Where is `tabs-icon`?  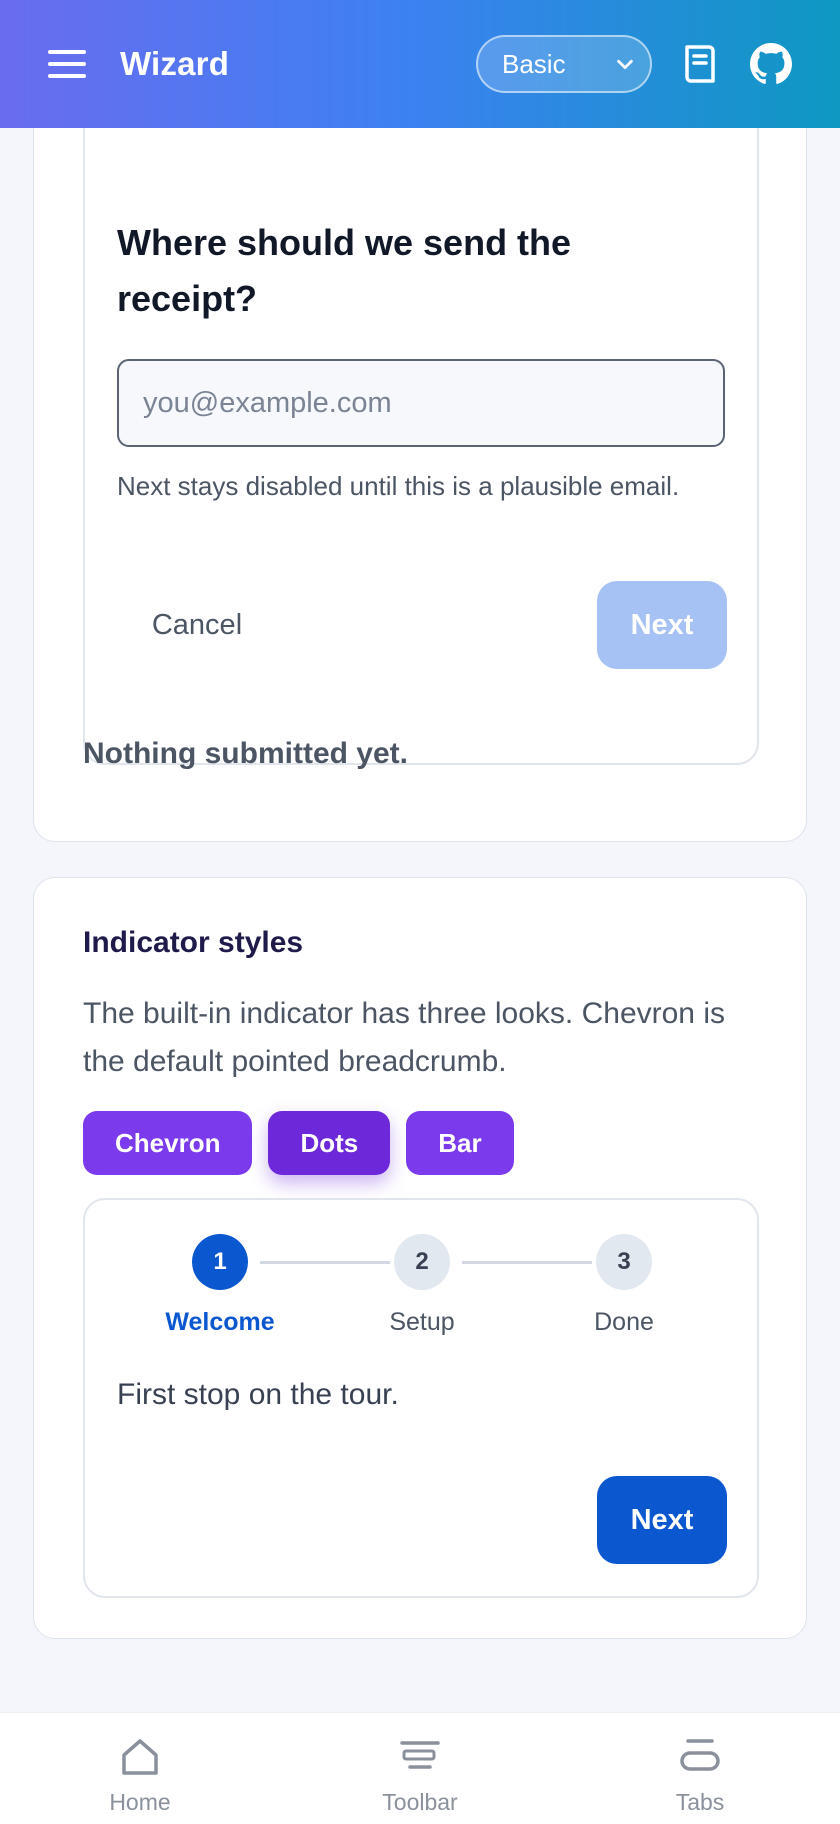 tabs-icon is located at coordinates (700, 1755).